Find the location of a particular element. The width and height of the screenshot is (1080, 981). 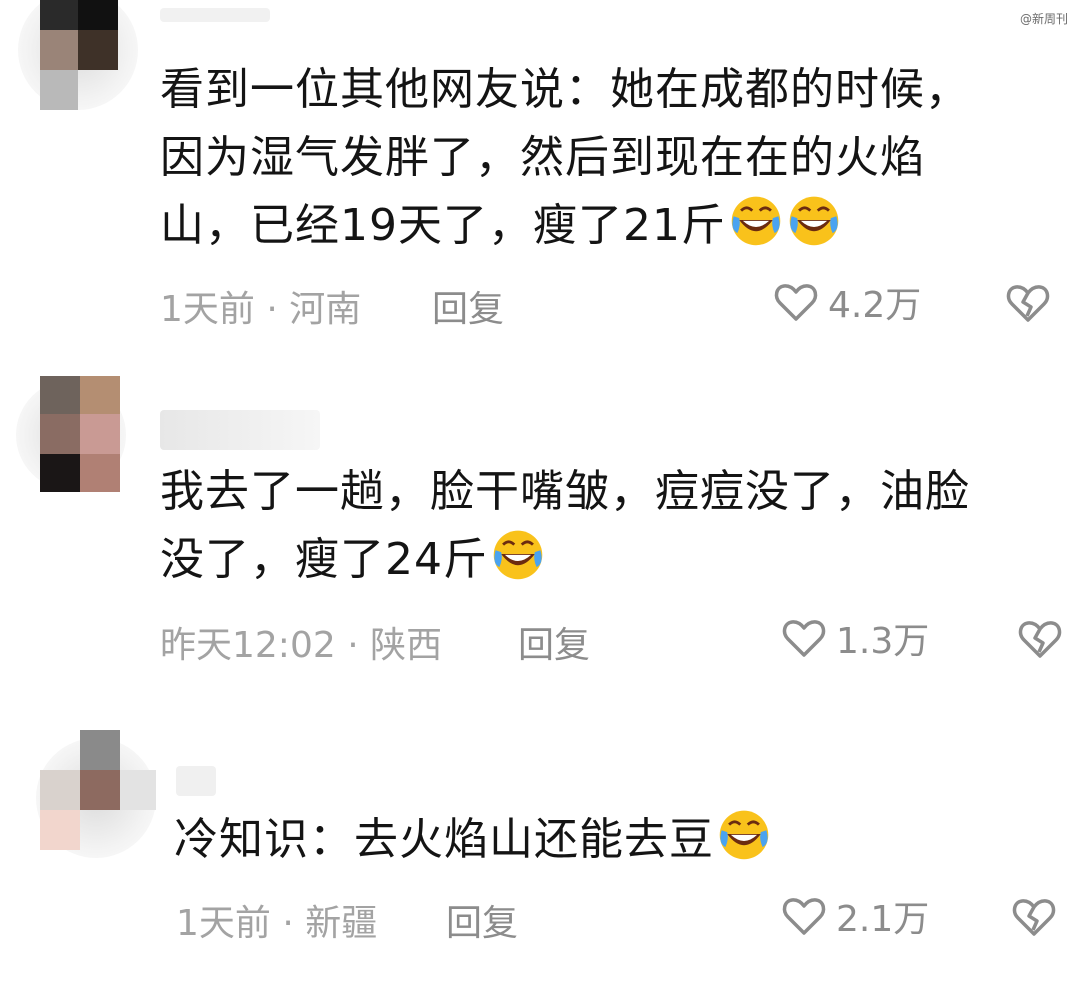

like-button: 4.2万 is located at coordinates (846, 302).